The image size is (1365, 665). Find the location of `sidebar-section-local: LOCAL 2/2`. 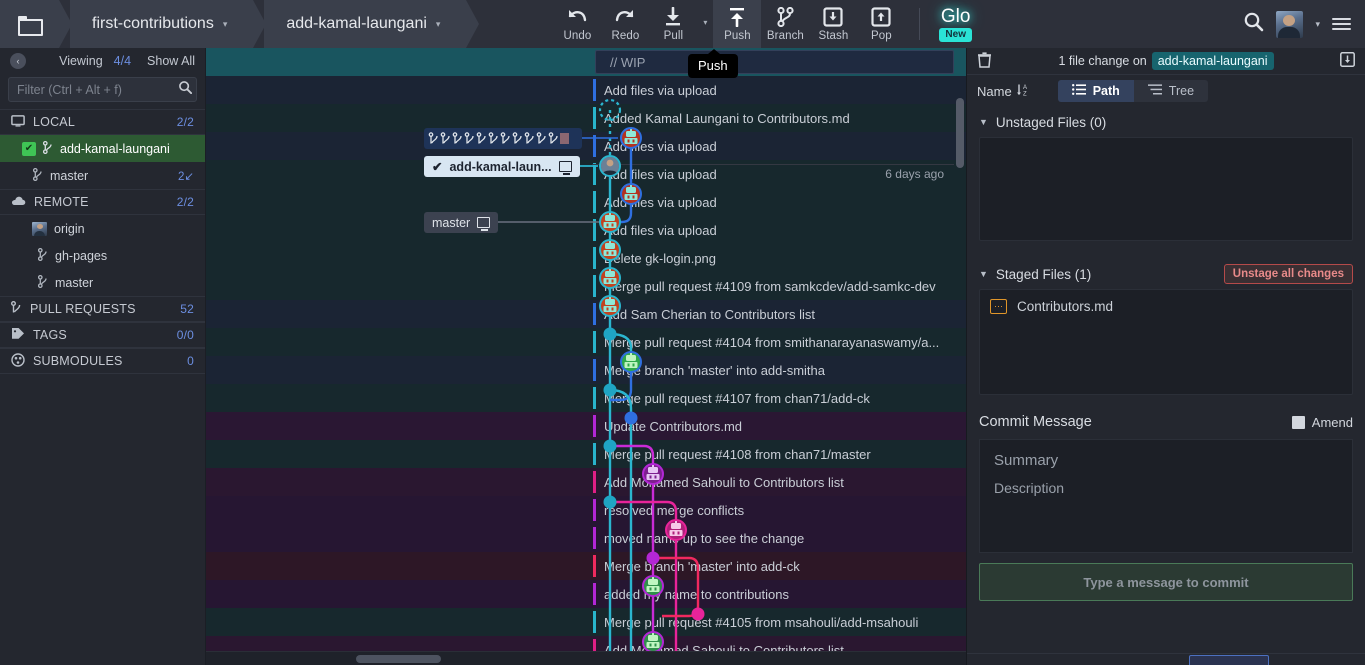

sidebar-section-local: LOCAL 2/2 is located at coordinates (102, 122).